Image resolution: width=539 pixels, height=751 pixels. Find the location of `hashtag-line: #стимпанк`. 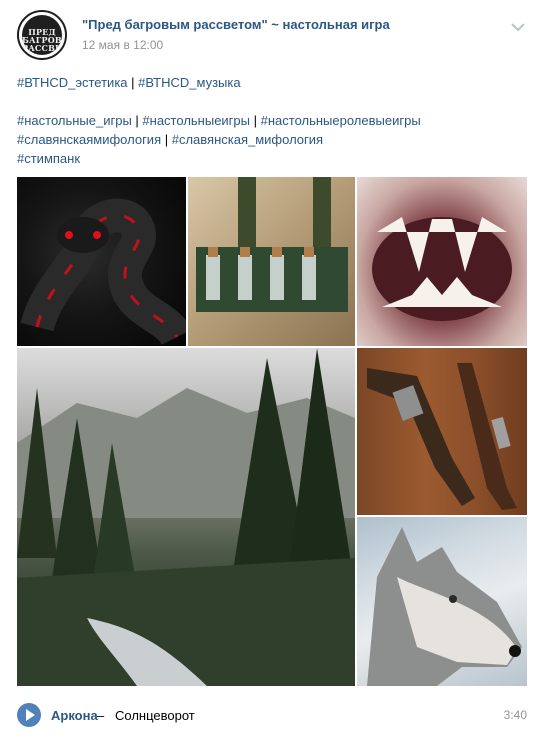

hashtag-line: #стимпанк is located at coordinates (269, 158).